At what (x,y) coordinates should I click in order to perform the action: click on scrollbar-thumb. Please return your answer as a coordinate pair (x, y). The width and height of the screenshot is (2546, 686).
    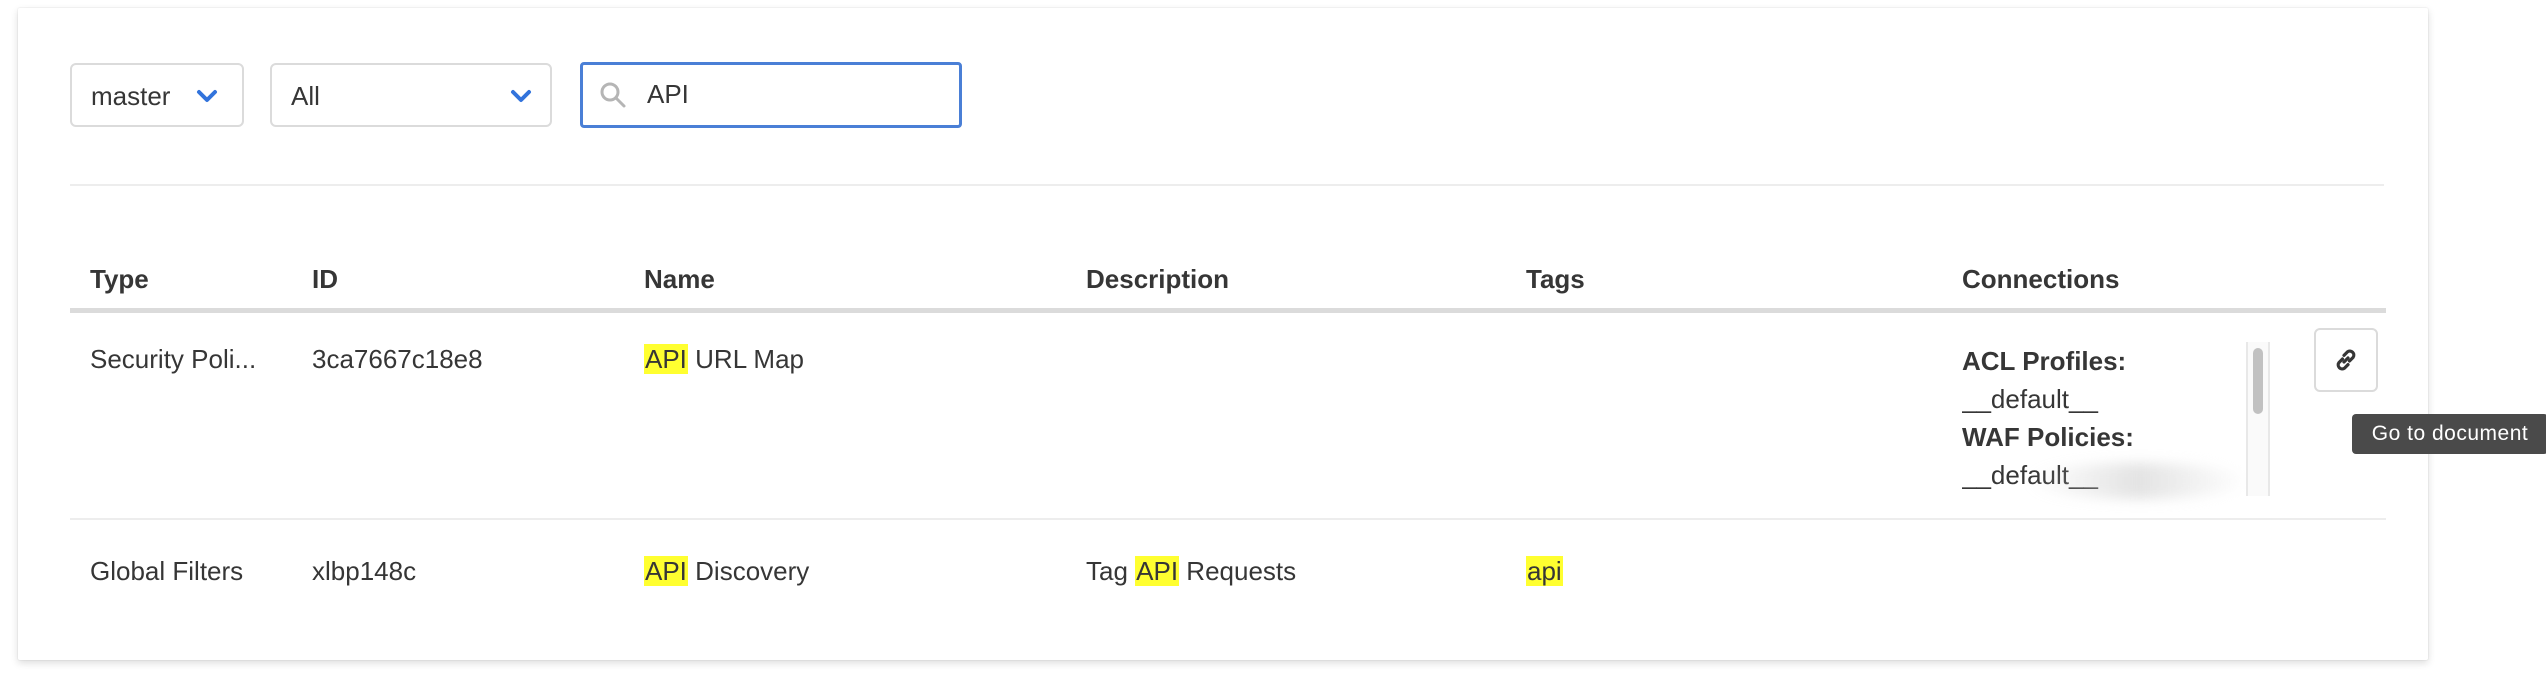
    Looking at the image, I should click on (2258, 381).